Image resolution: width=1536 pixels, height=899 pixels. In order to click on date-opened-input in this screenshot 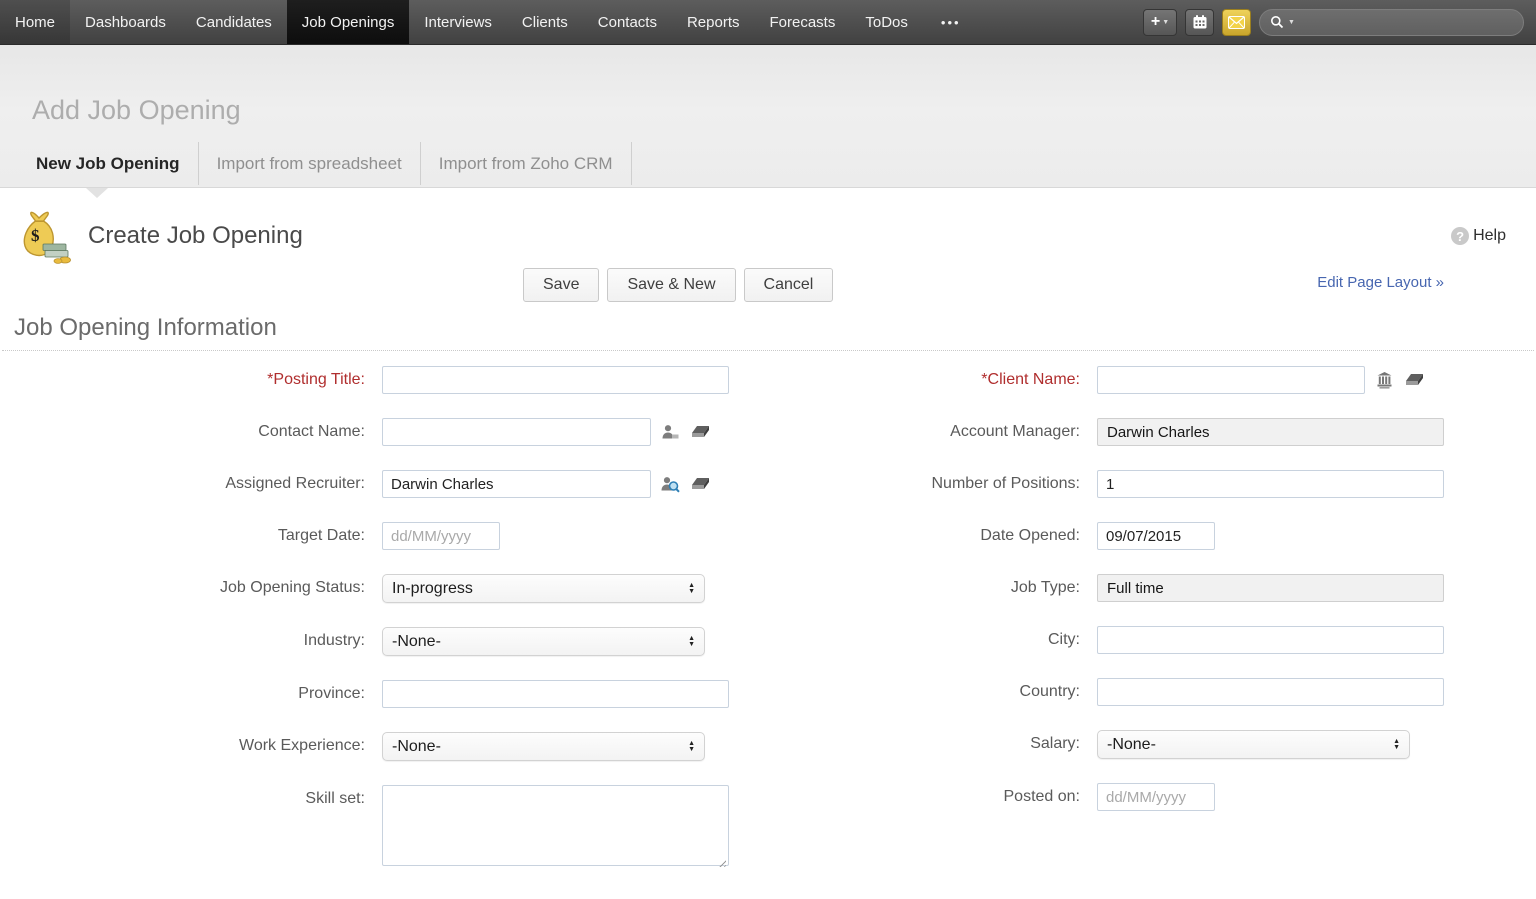, I will do `click(1156, 536)`.